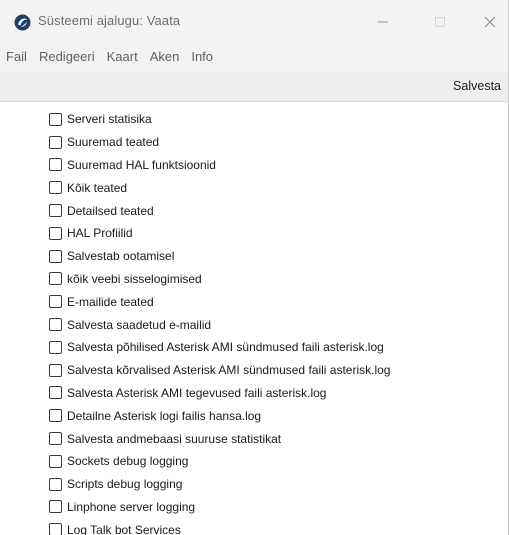  What do you see at coordinates (113, 142) in the screenshot?
I see `checkbox-label: Suuremad teated` at bounding box center [113, 142].